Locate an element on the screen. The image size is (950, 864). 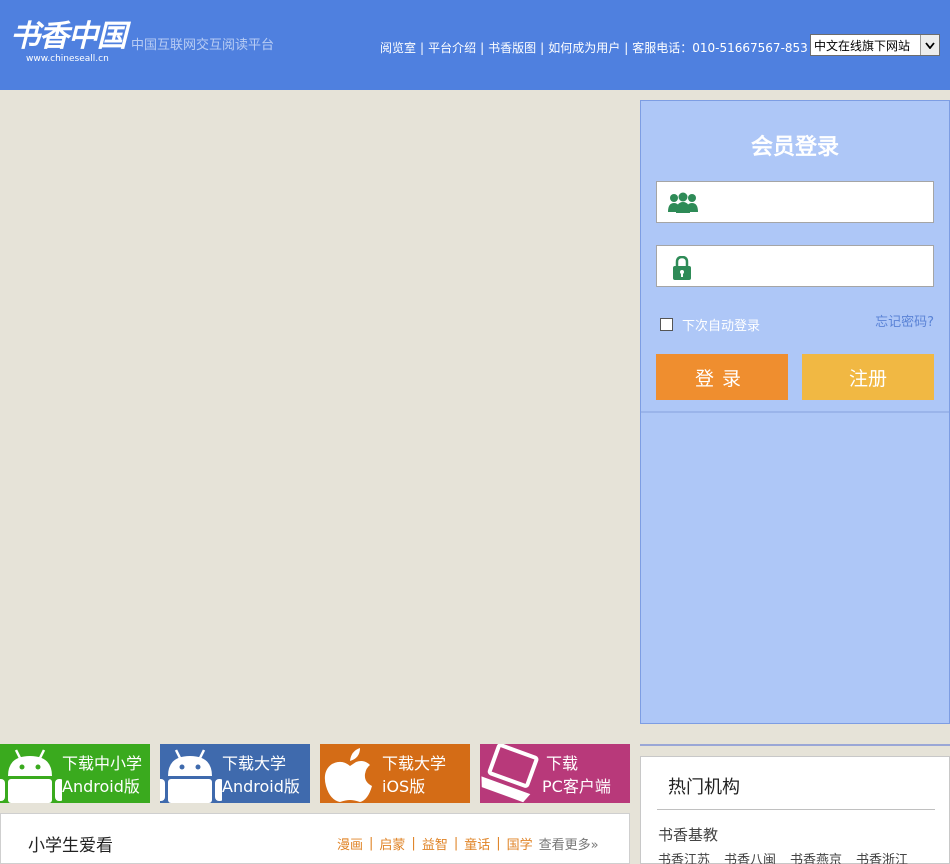
download-line1: 下载 is located at coordinates (562, 763).